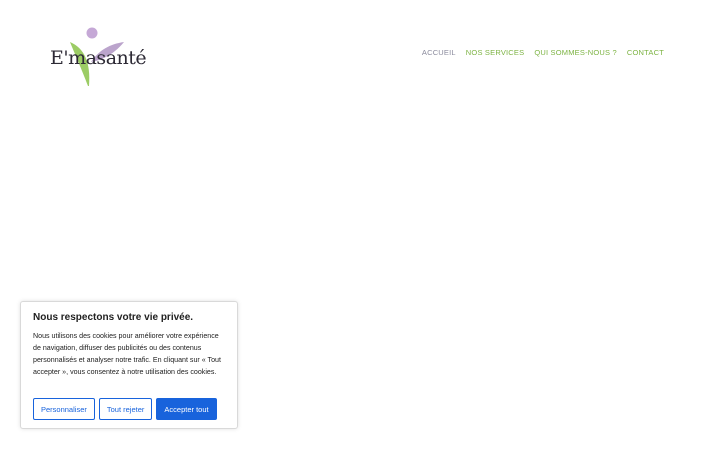 This screenshot has height=450, width=720. I want to click on cookie-banner-actions: Personnaliser Tout rejeter Accepter tout, so click(125, 409).